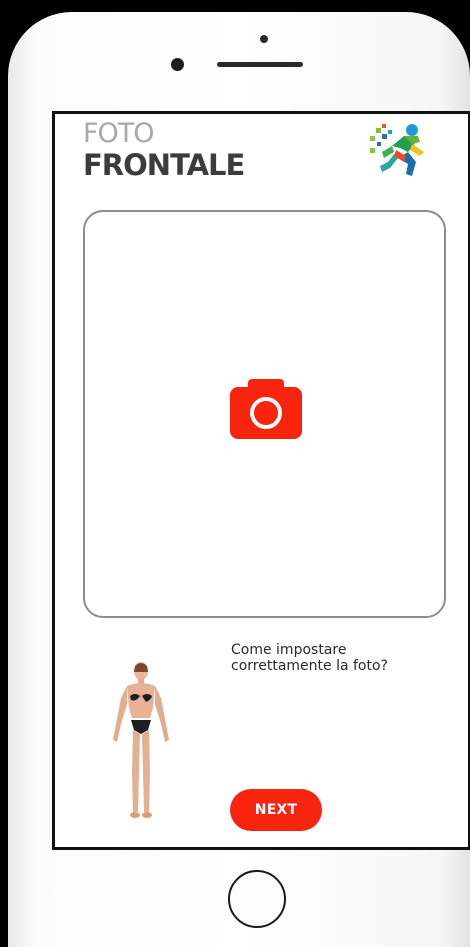  What do you see at coordinates (260, 64) in the screenshot?
I see `earpiece-speaker` at bounding box center [260, 64].